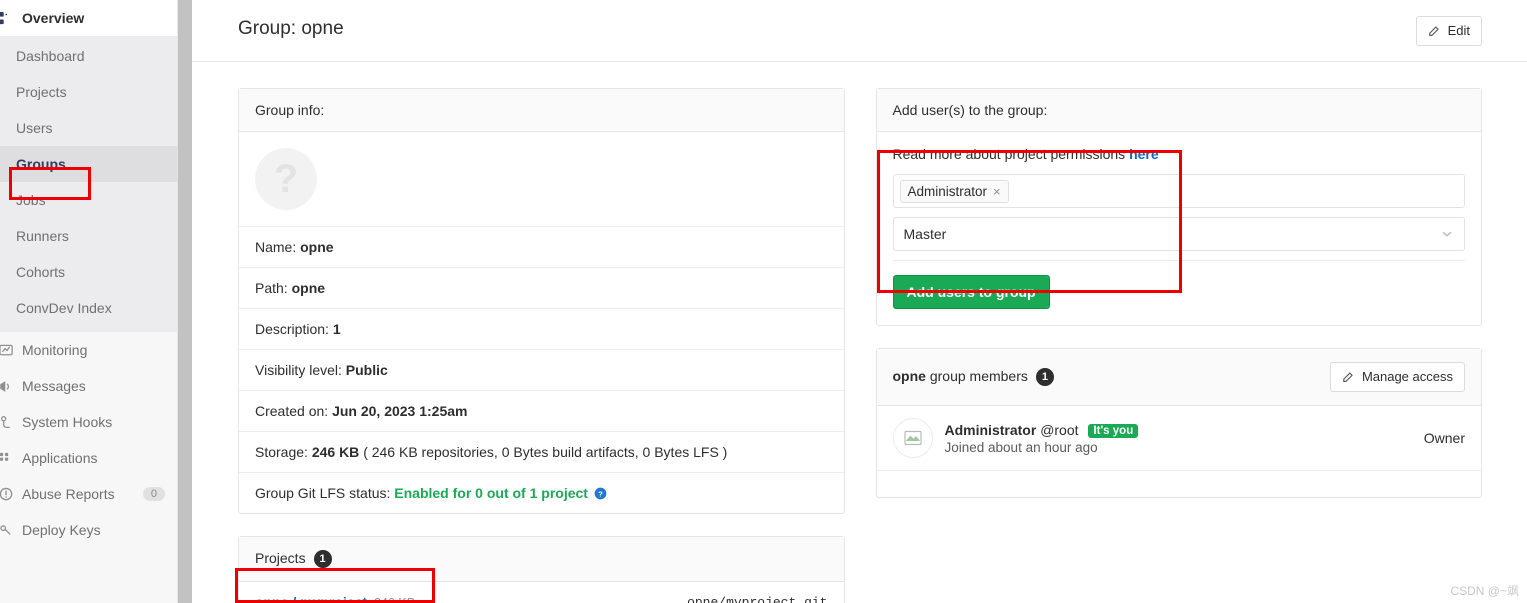  I want to click on sidebar-item-deploy-keys: Deploy Keys, so click(88, 530).